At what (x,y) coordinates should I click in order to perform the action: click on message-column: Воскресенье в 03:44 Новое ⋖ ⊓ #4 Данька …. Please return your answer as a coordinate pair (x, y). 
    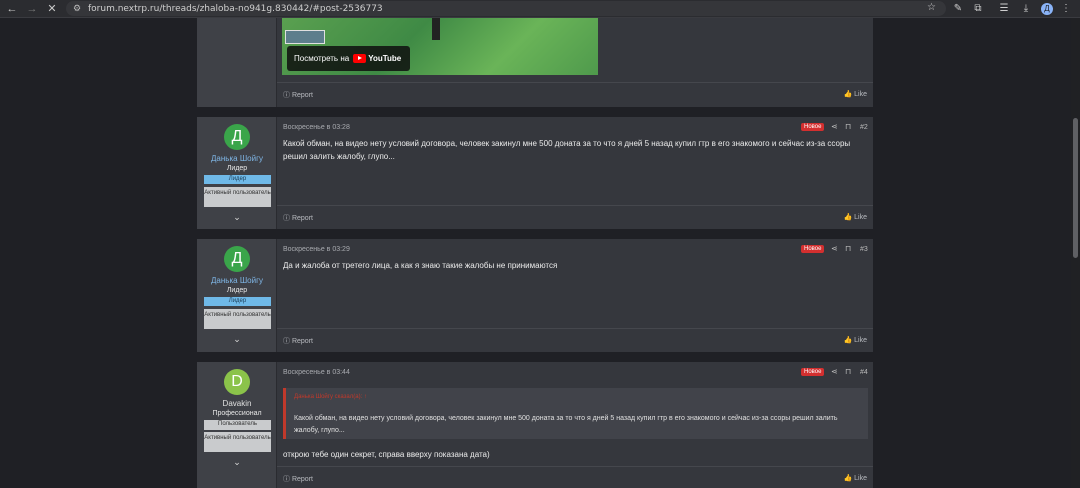
    Looking at the image, I should click on (575, 425).